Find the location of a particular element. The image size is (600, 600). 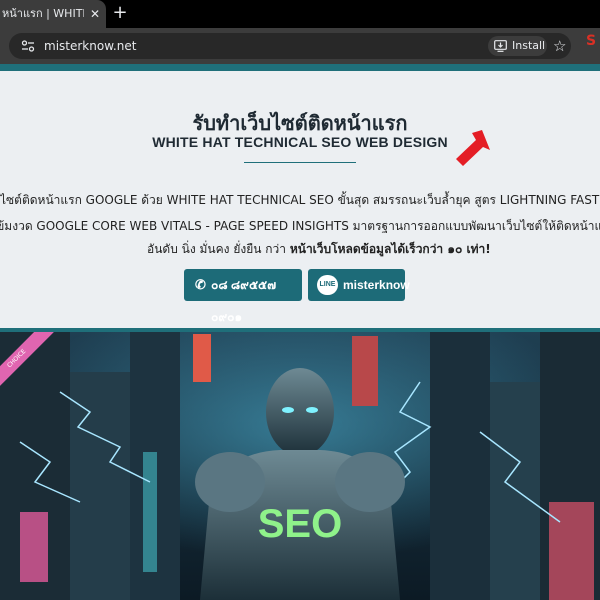

line-contact-button: LINE misterknow is located at coordinates (359, 285).